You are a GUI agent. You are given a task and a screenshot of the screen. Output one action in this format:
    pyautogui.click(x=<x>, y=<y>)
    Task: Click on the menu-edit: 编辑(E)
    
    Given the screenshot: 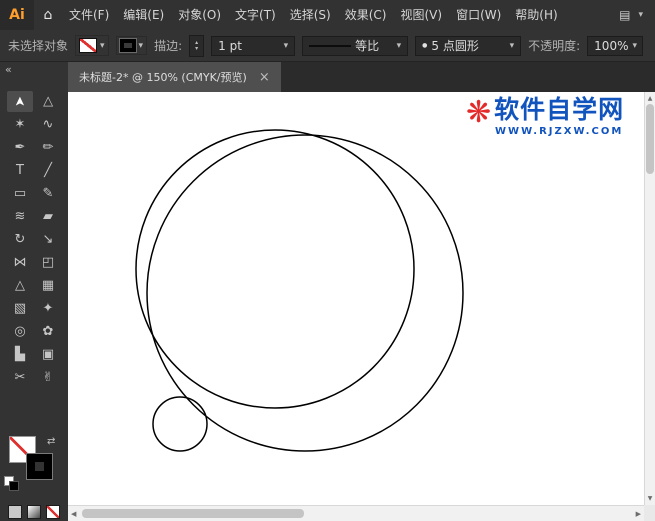 What is the action you would take?
    pyautogui.click(x=143, y=15)
    